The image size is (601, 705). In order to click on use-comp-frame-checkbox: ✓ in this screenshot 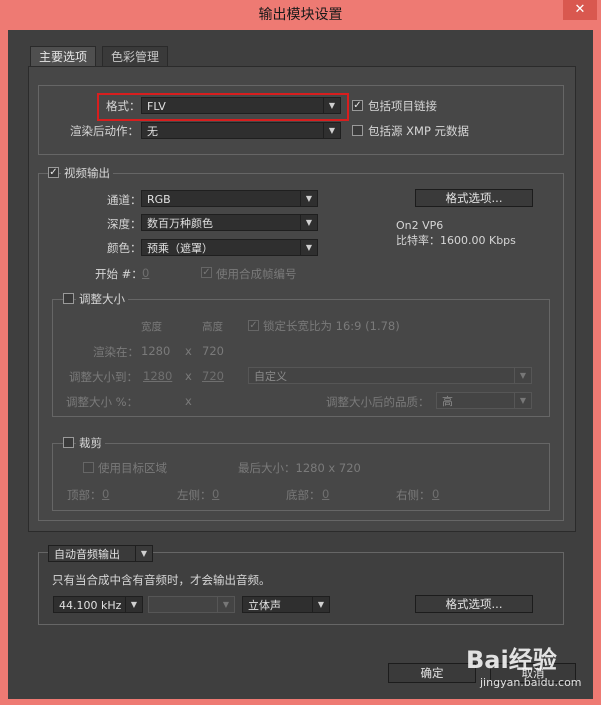, I will do `click(206, 272)`.